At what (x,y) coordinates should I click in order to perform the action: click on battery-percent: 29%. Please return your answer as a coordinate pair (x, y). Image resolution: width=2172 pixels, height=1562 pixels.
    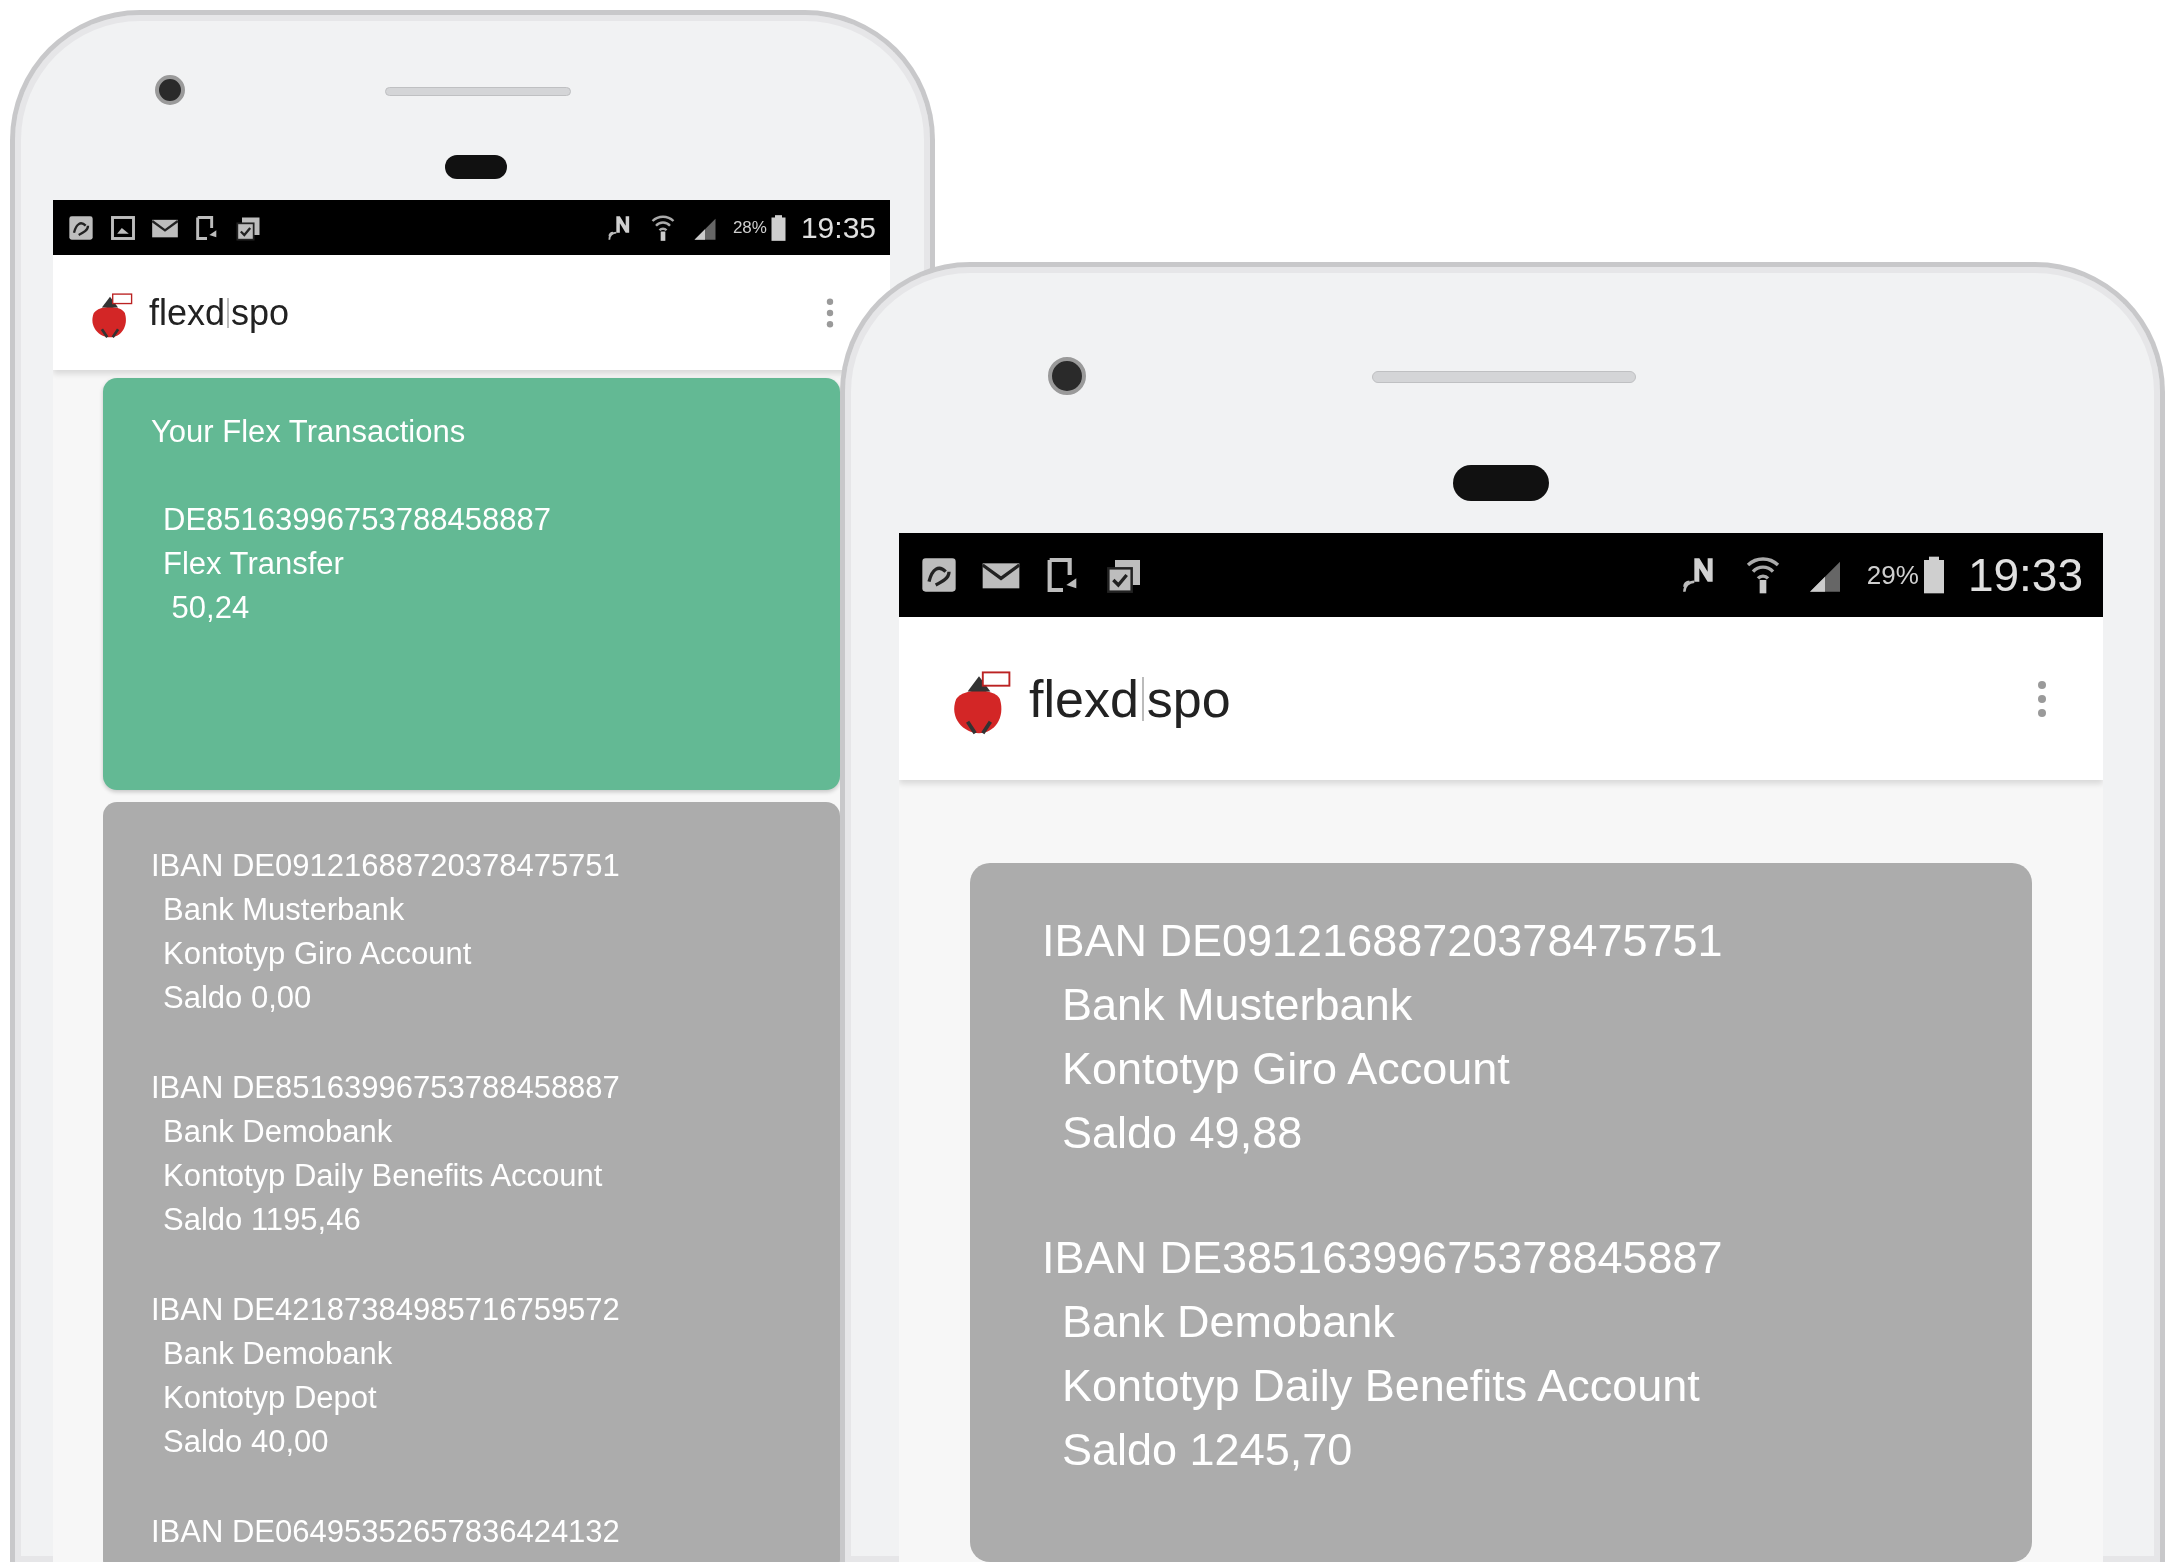
    Looking at the image, I should click on (1892, 575).